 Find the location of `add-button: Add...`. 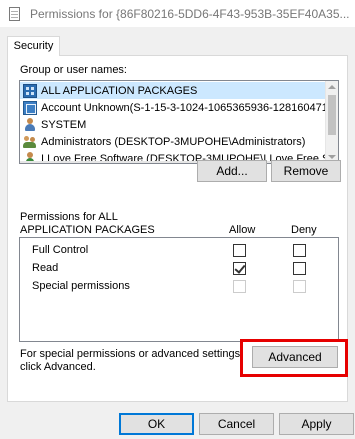

add-button: Add... is located at coordinates (232, 171).